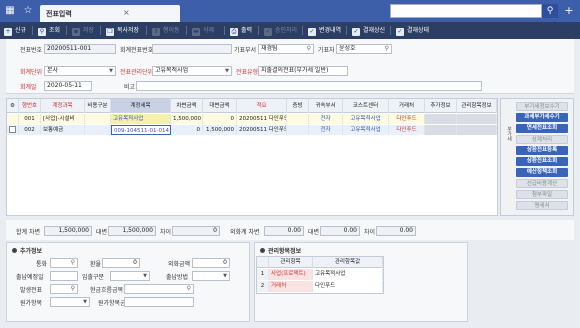 This screenshot has height=328, width=580. I want to click on divider, so click(346, 30).